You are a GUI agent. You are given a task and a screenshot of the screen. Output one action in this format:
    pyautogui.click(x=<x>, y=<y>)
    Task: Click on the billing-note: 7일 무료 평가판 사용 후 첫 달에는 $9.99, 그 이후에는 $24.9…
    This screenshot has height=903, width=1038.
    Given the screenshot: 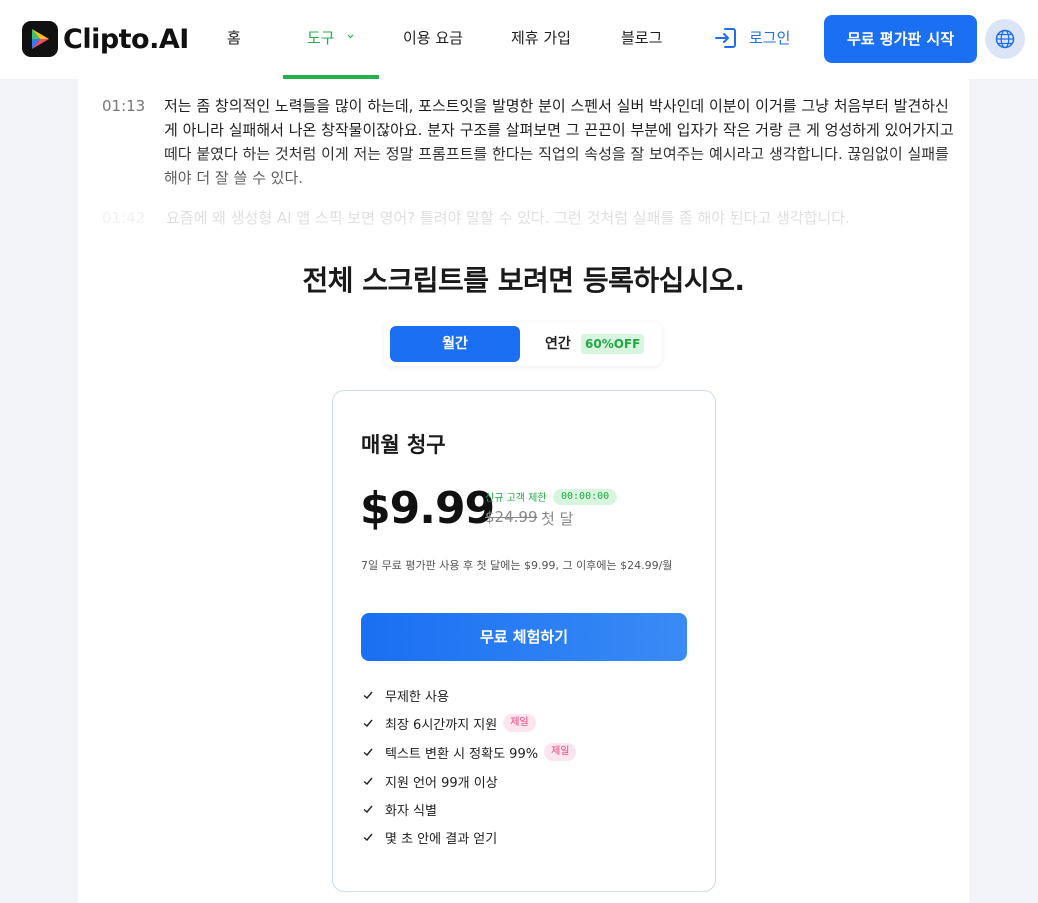 What is the action you would take?
    pyautogui.click(x=517, y=565)
    